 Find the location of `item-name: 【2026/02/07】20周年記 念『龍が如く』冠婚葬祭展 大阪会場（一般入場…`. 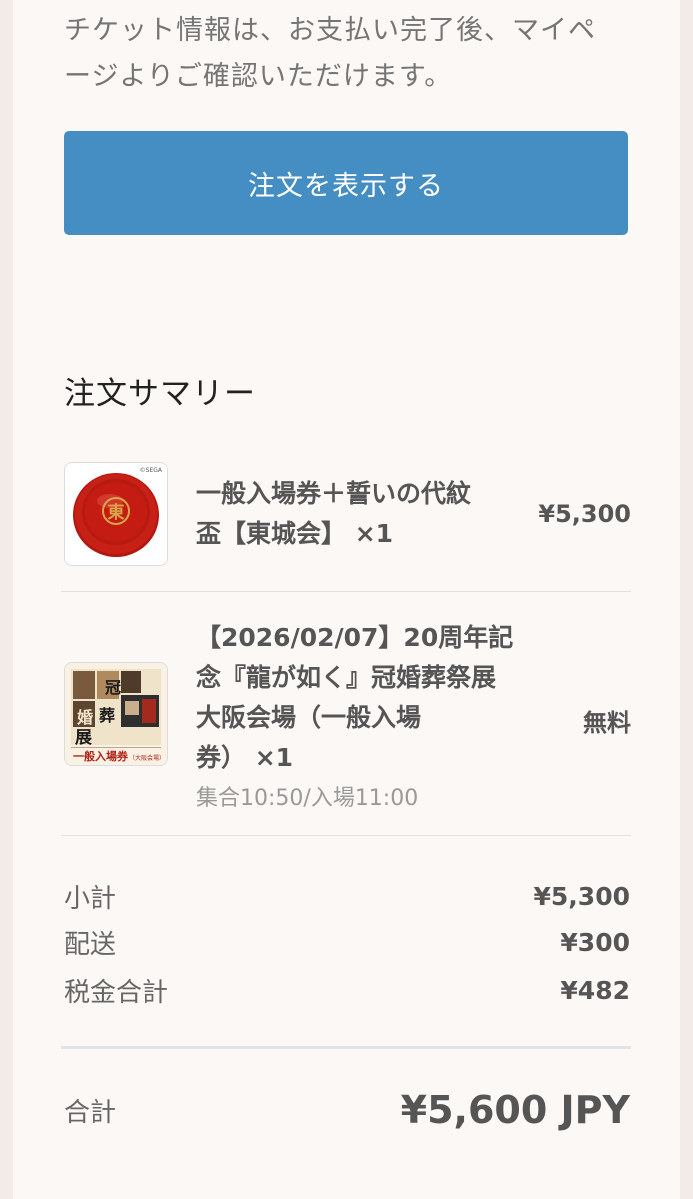

item-name: 【2026/02/07】20周年記 念『龍が如く』冠婚葬祭展 大阪会場（一般入場… is located at coordinates (354, 698).